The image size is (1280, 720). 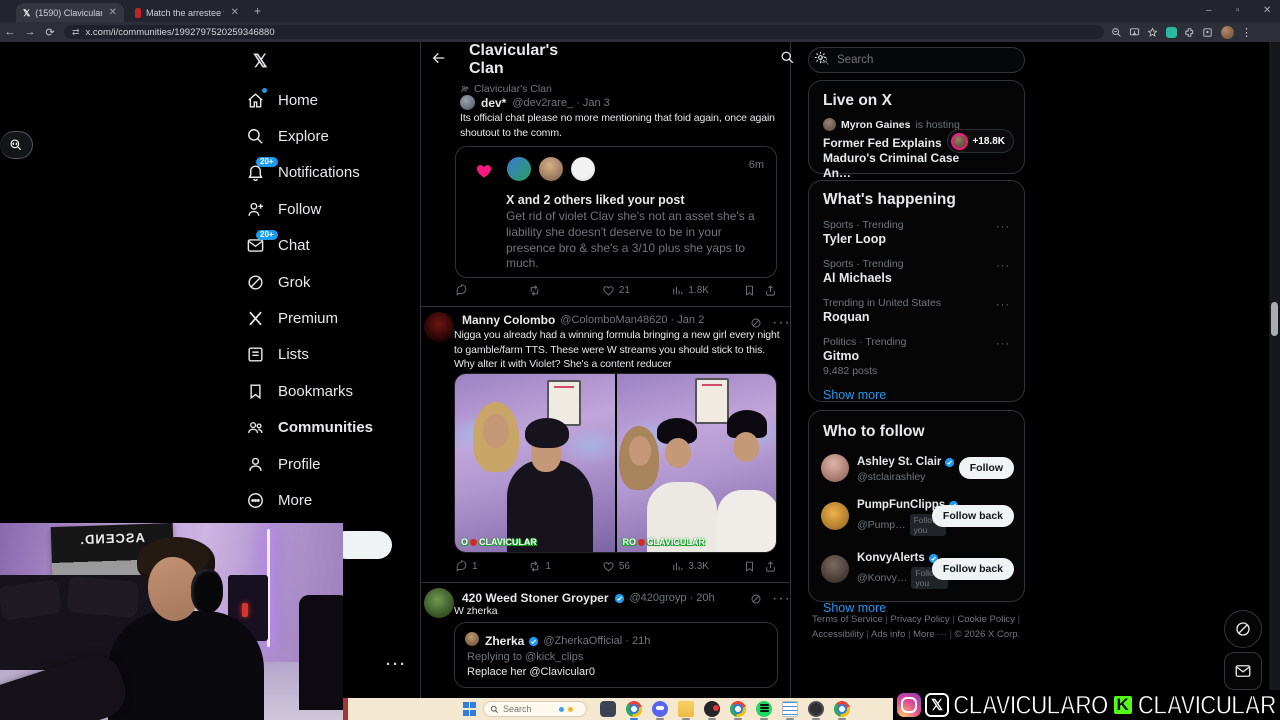 I want to click on sidebar-item-premium: Premium, so click(x=331, y=318).